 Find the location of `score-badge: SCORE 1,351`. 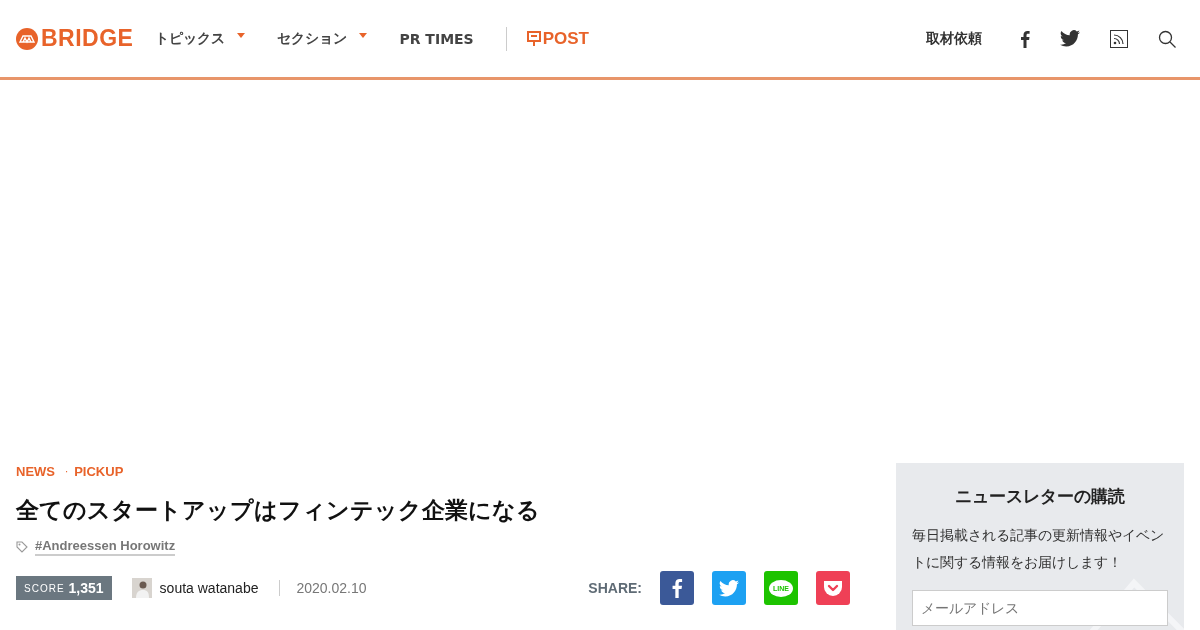

score-badge: SCORE 1,351 is located at coordinates (64, 588).